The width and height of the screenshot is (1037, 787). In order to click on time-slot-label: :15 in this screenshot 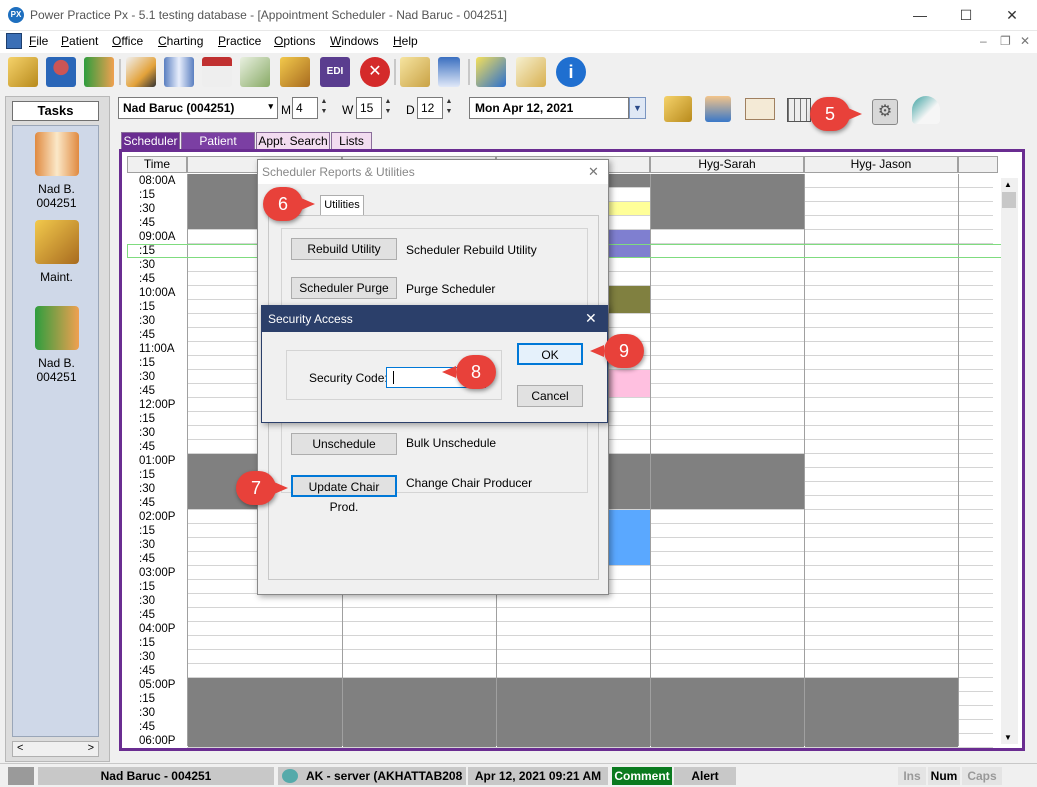, I will do `click(147, 307)`.